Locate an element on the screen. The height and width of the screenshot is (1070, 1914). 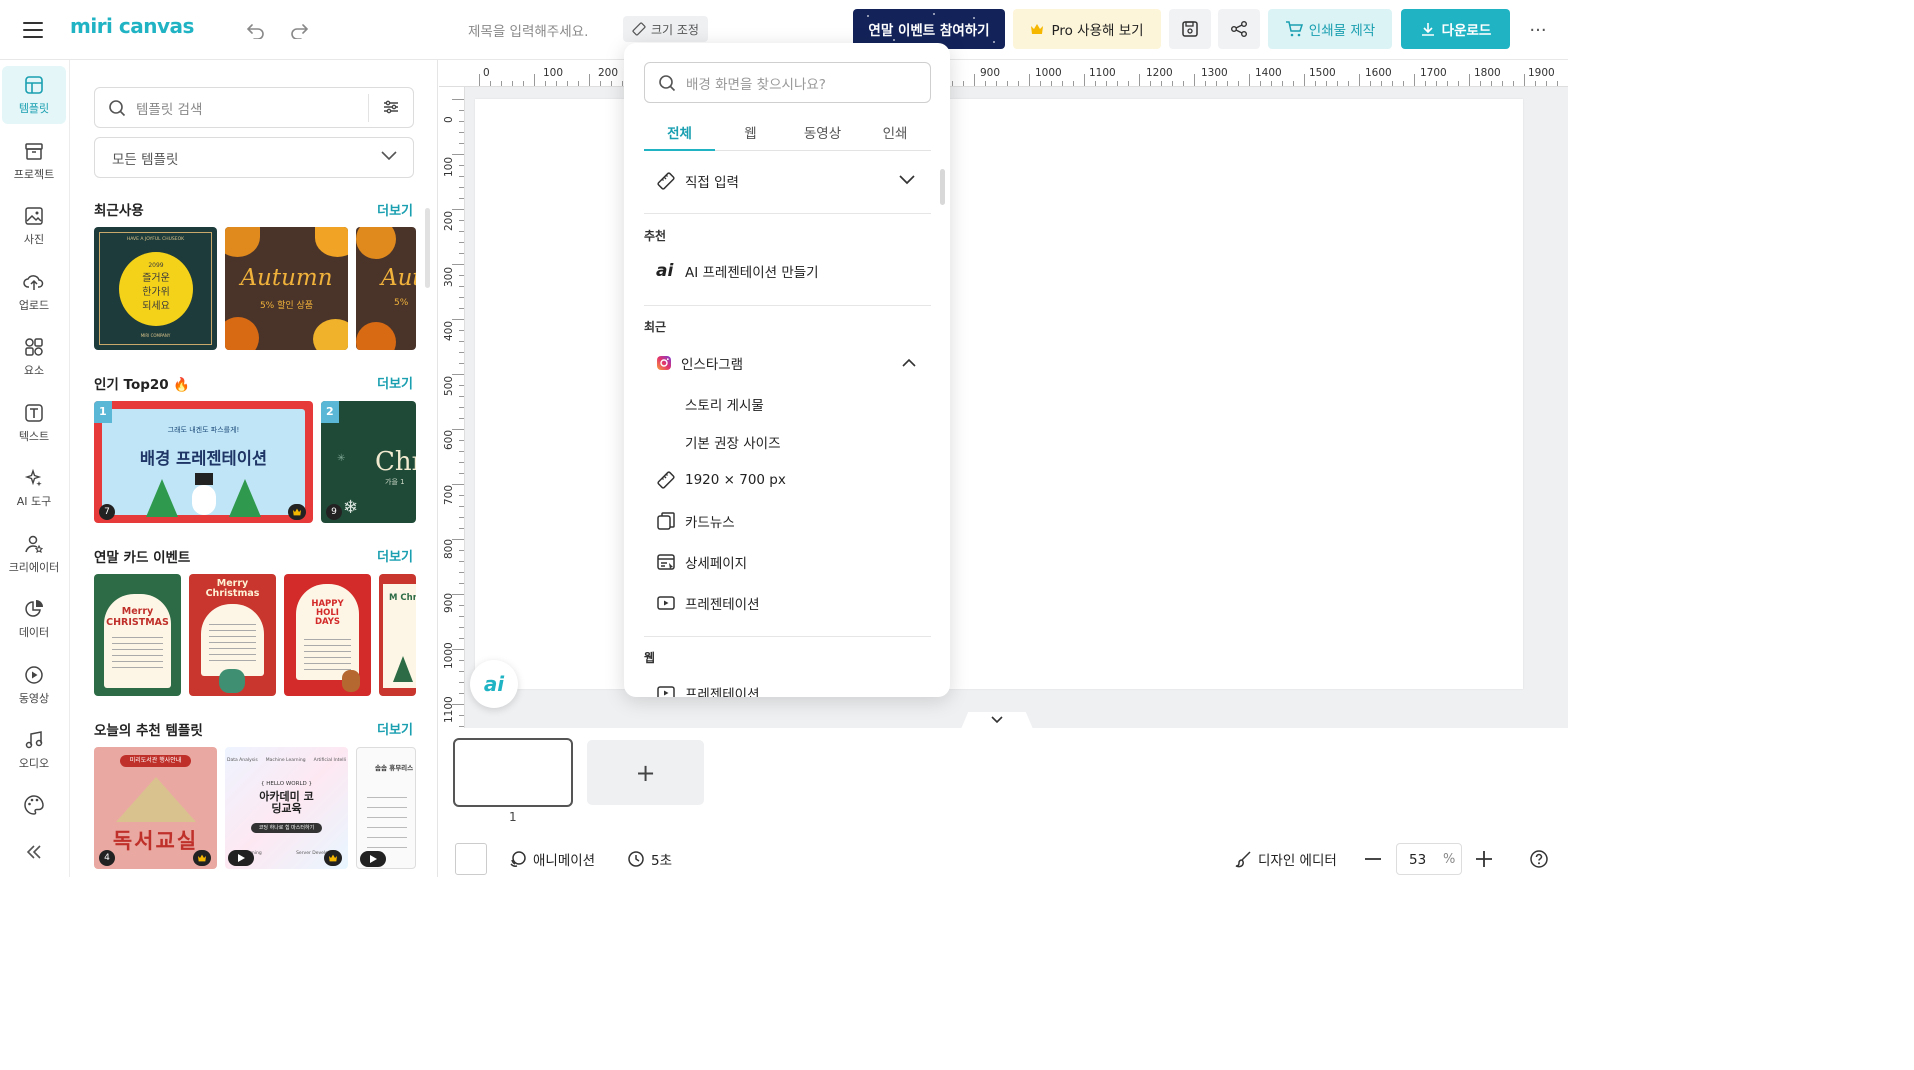
rail-item-elements: 요소 is located at coordinates (34, 357).